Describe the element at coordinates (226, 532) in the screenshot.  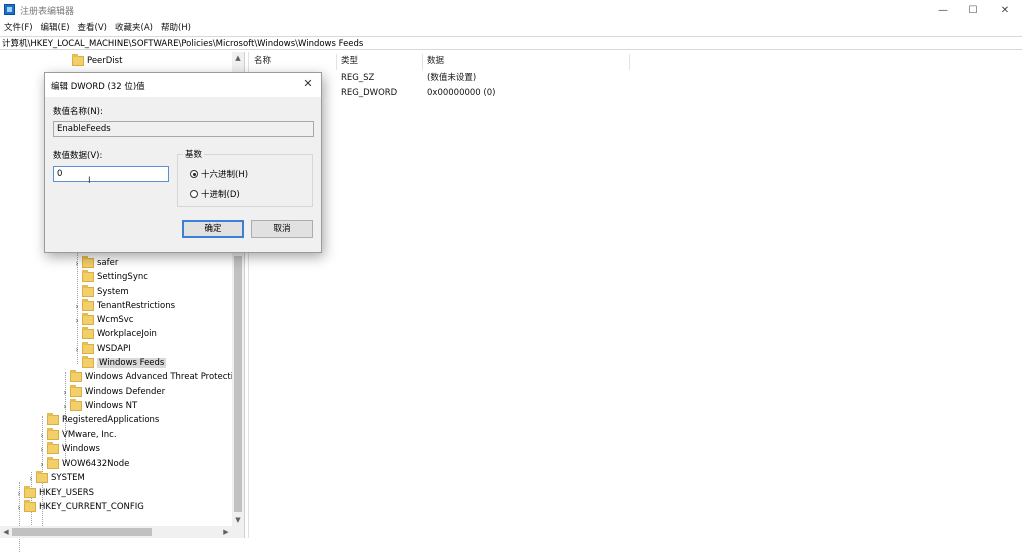
I see `scroll-right-icon: ▶` at that location.